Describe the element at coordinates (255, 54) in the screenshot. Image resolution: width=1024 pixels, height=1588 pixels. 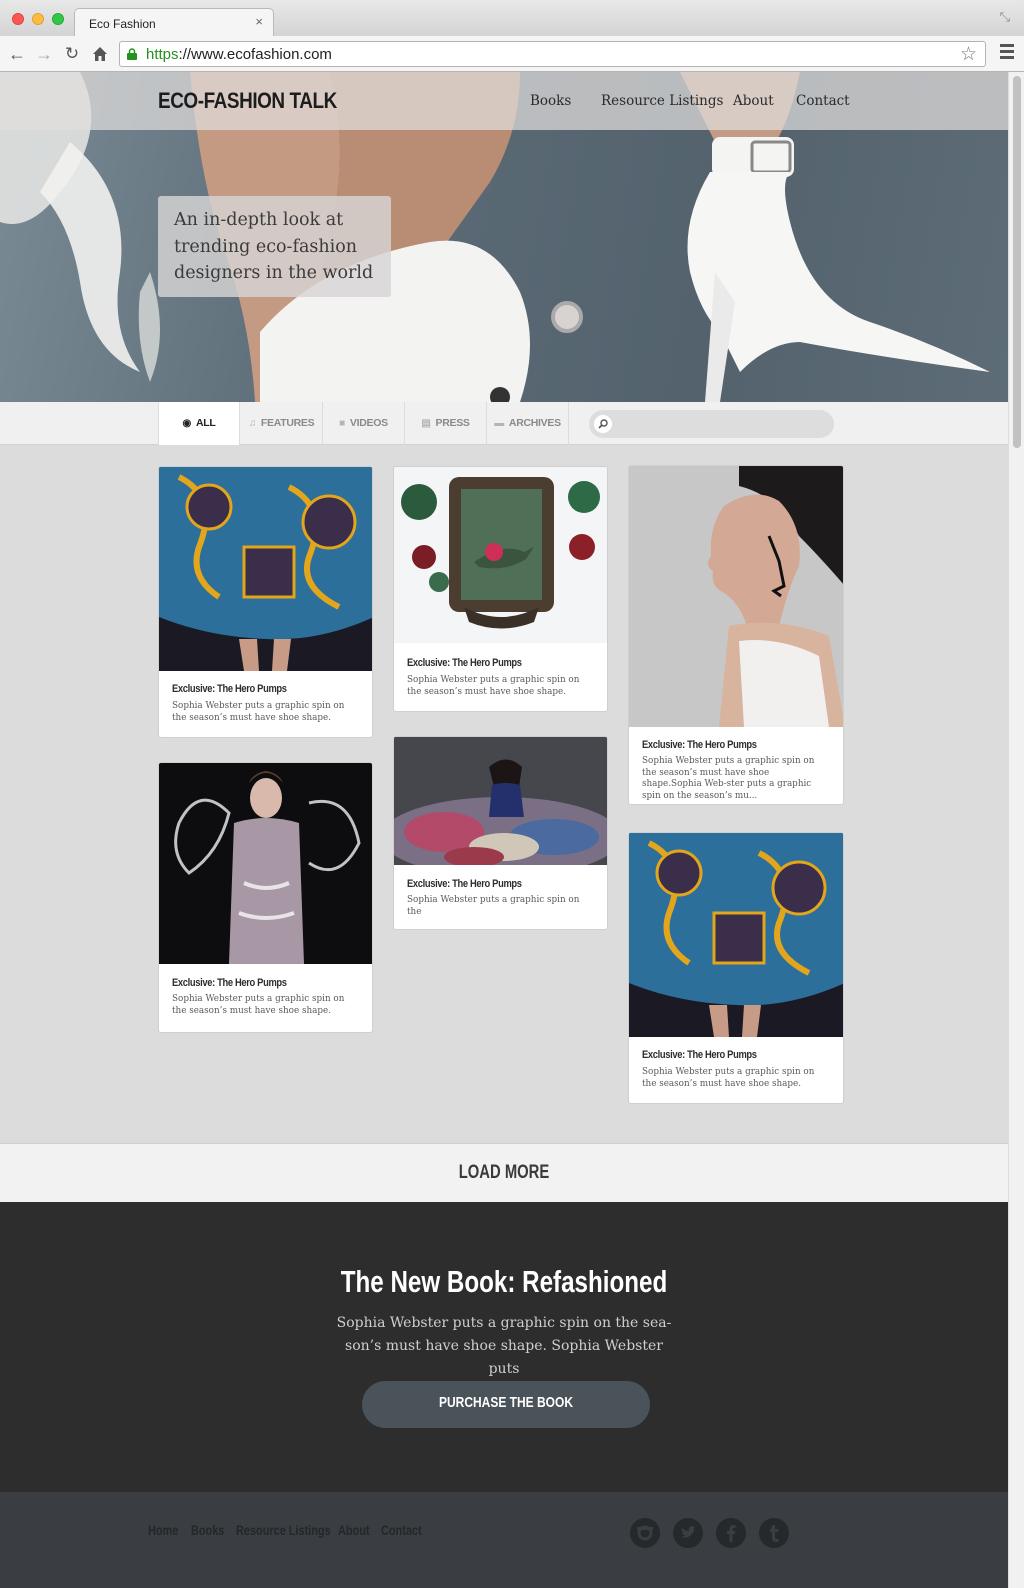
I see `url-host: ://www.ecofashion.com` at that location.